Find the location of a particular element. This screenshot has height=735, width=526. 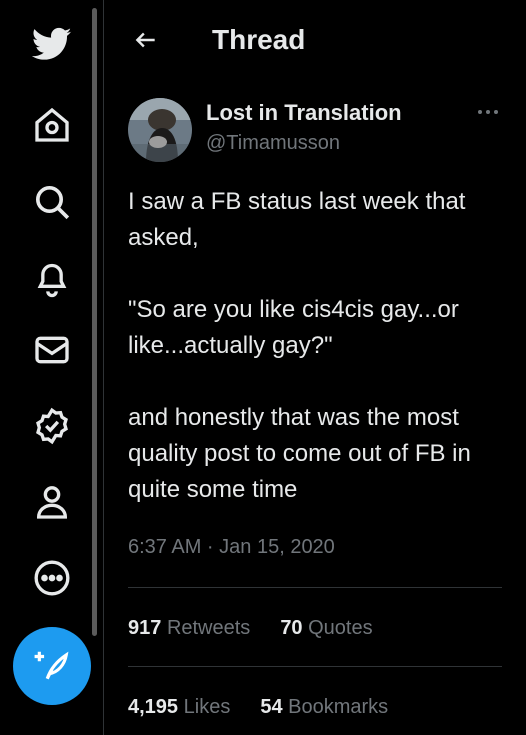

thread-header: Thread is located at coordinates (315, 40).